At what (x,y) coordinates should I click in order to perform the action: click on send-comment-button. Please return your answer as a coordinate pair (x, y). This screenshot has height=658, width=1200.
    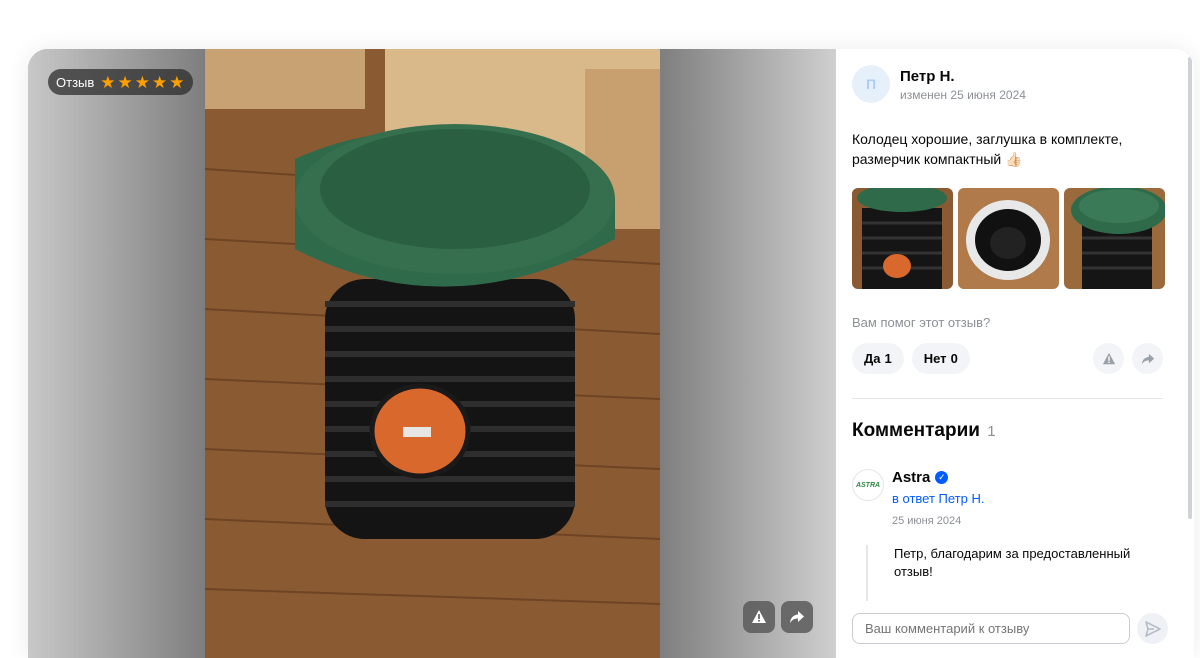
    Looking at the image, I should click on (1152, 628).